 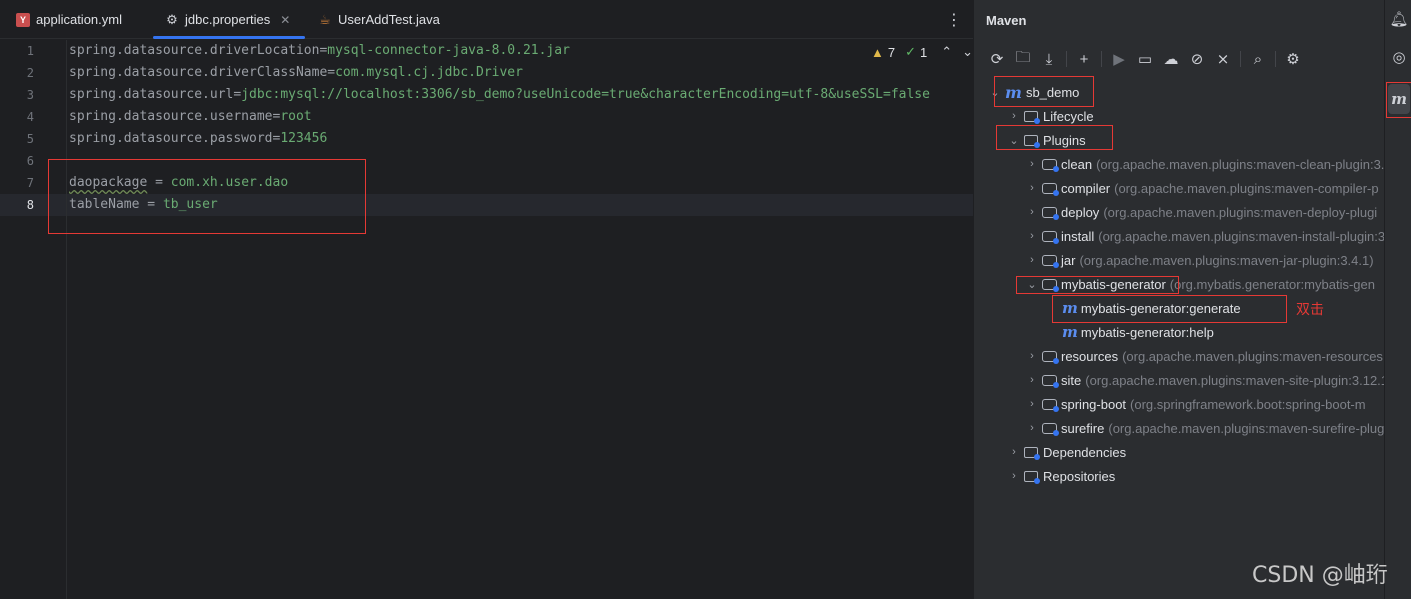 I want to click on right-tool-strip: 🔔︎ ◎ m, so click(x=1397, y=299).